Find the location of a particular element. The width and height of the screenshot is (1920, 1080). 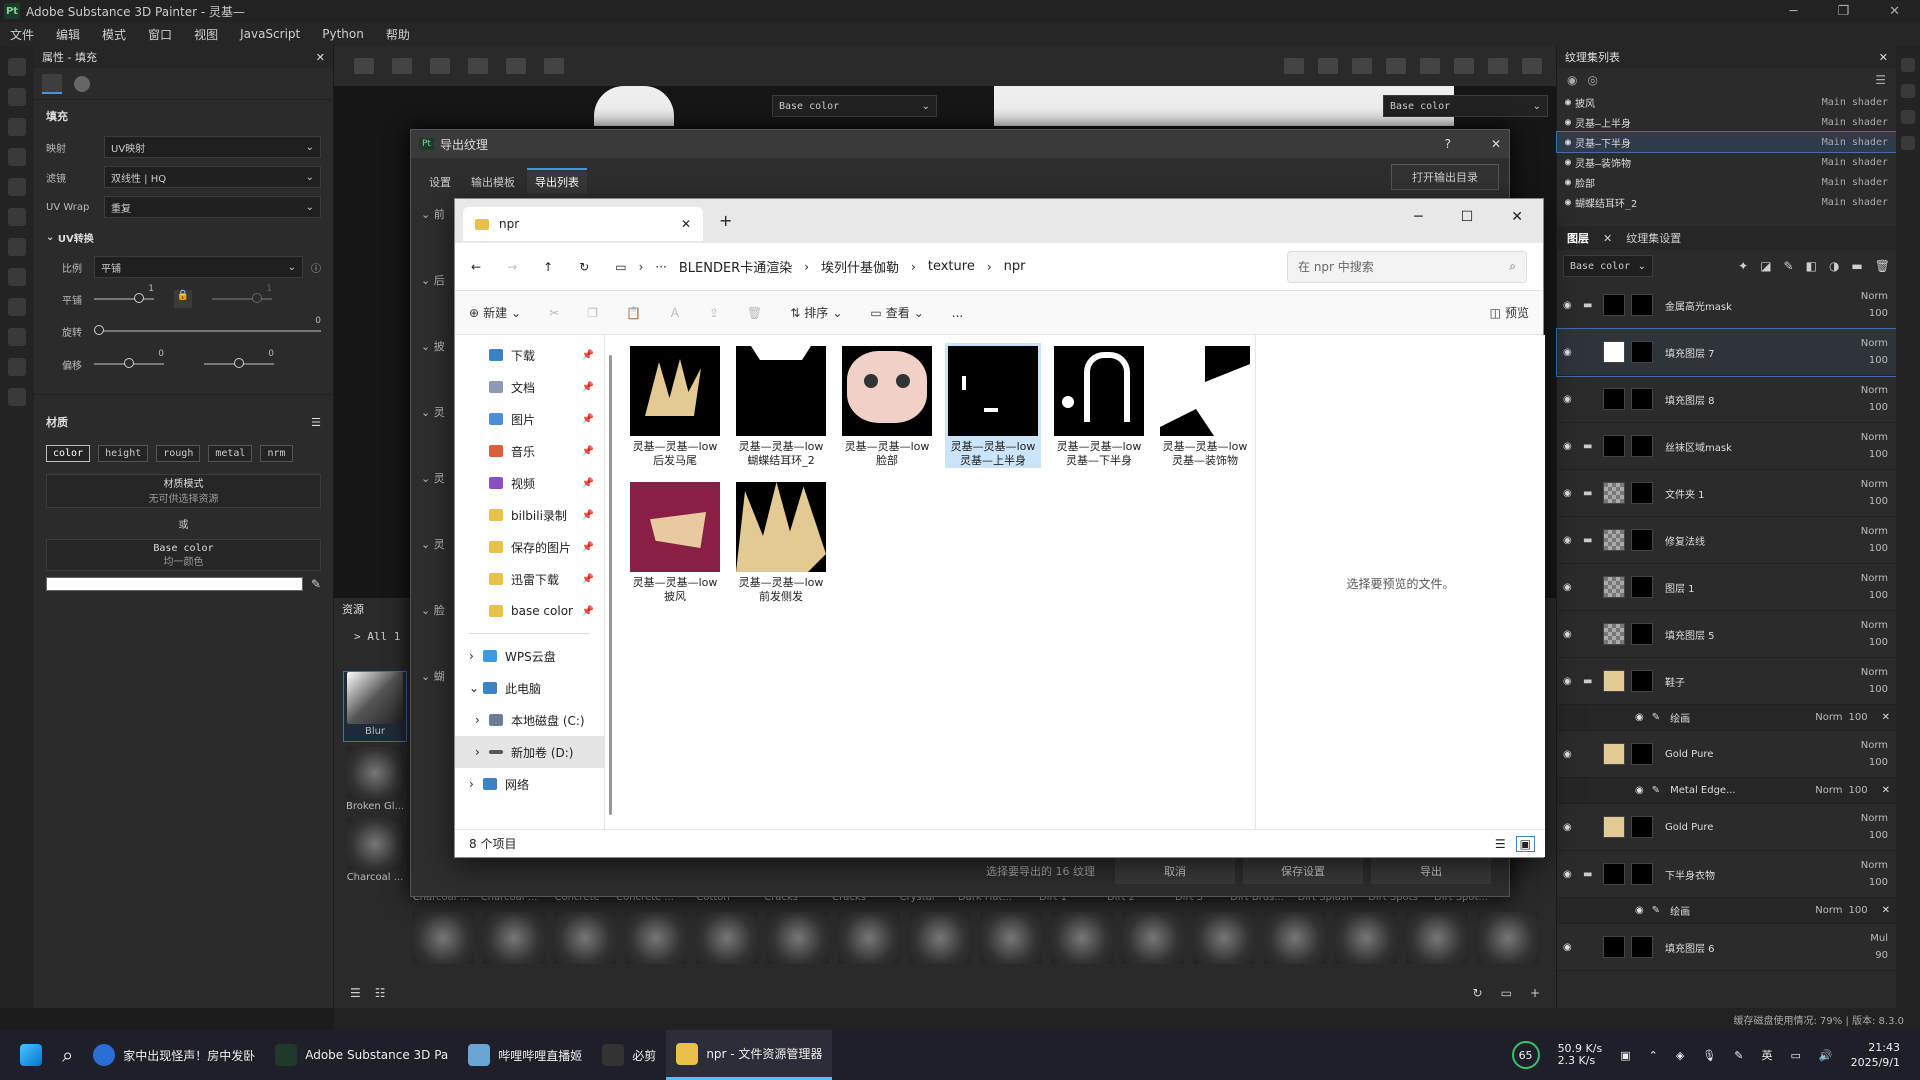

layer-row: ◉ ▬ 下半身衣物 Norm 100 is located at coordinates (1726, 874).